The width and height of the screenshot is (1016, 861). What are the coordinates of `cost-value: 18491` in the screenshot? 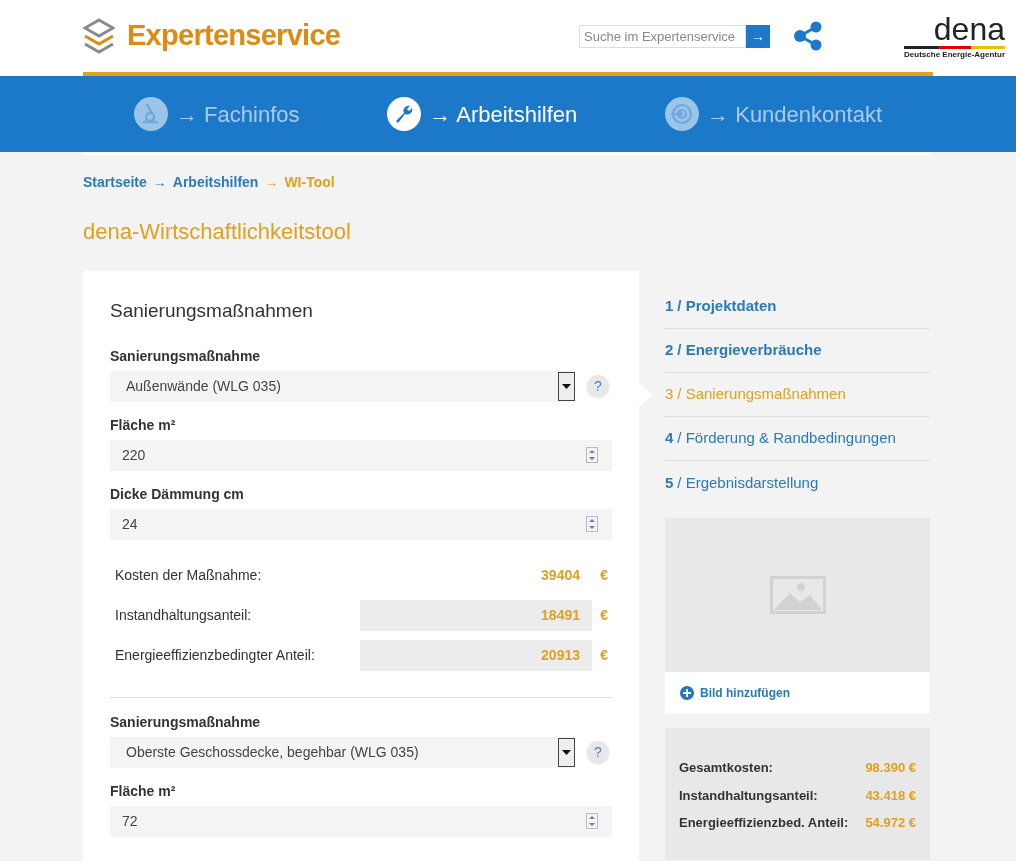 It's located at (476, 615).